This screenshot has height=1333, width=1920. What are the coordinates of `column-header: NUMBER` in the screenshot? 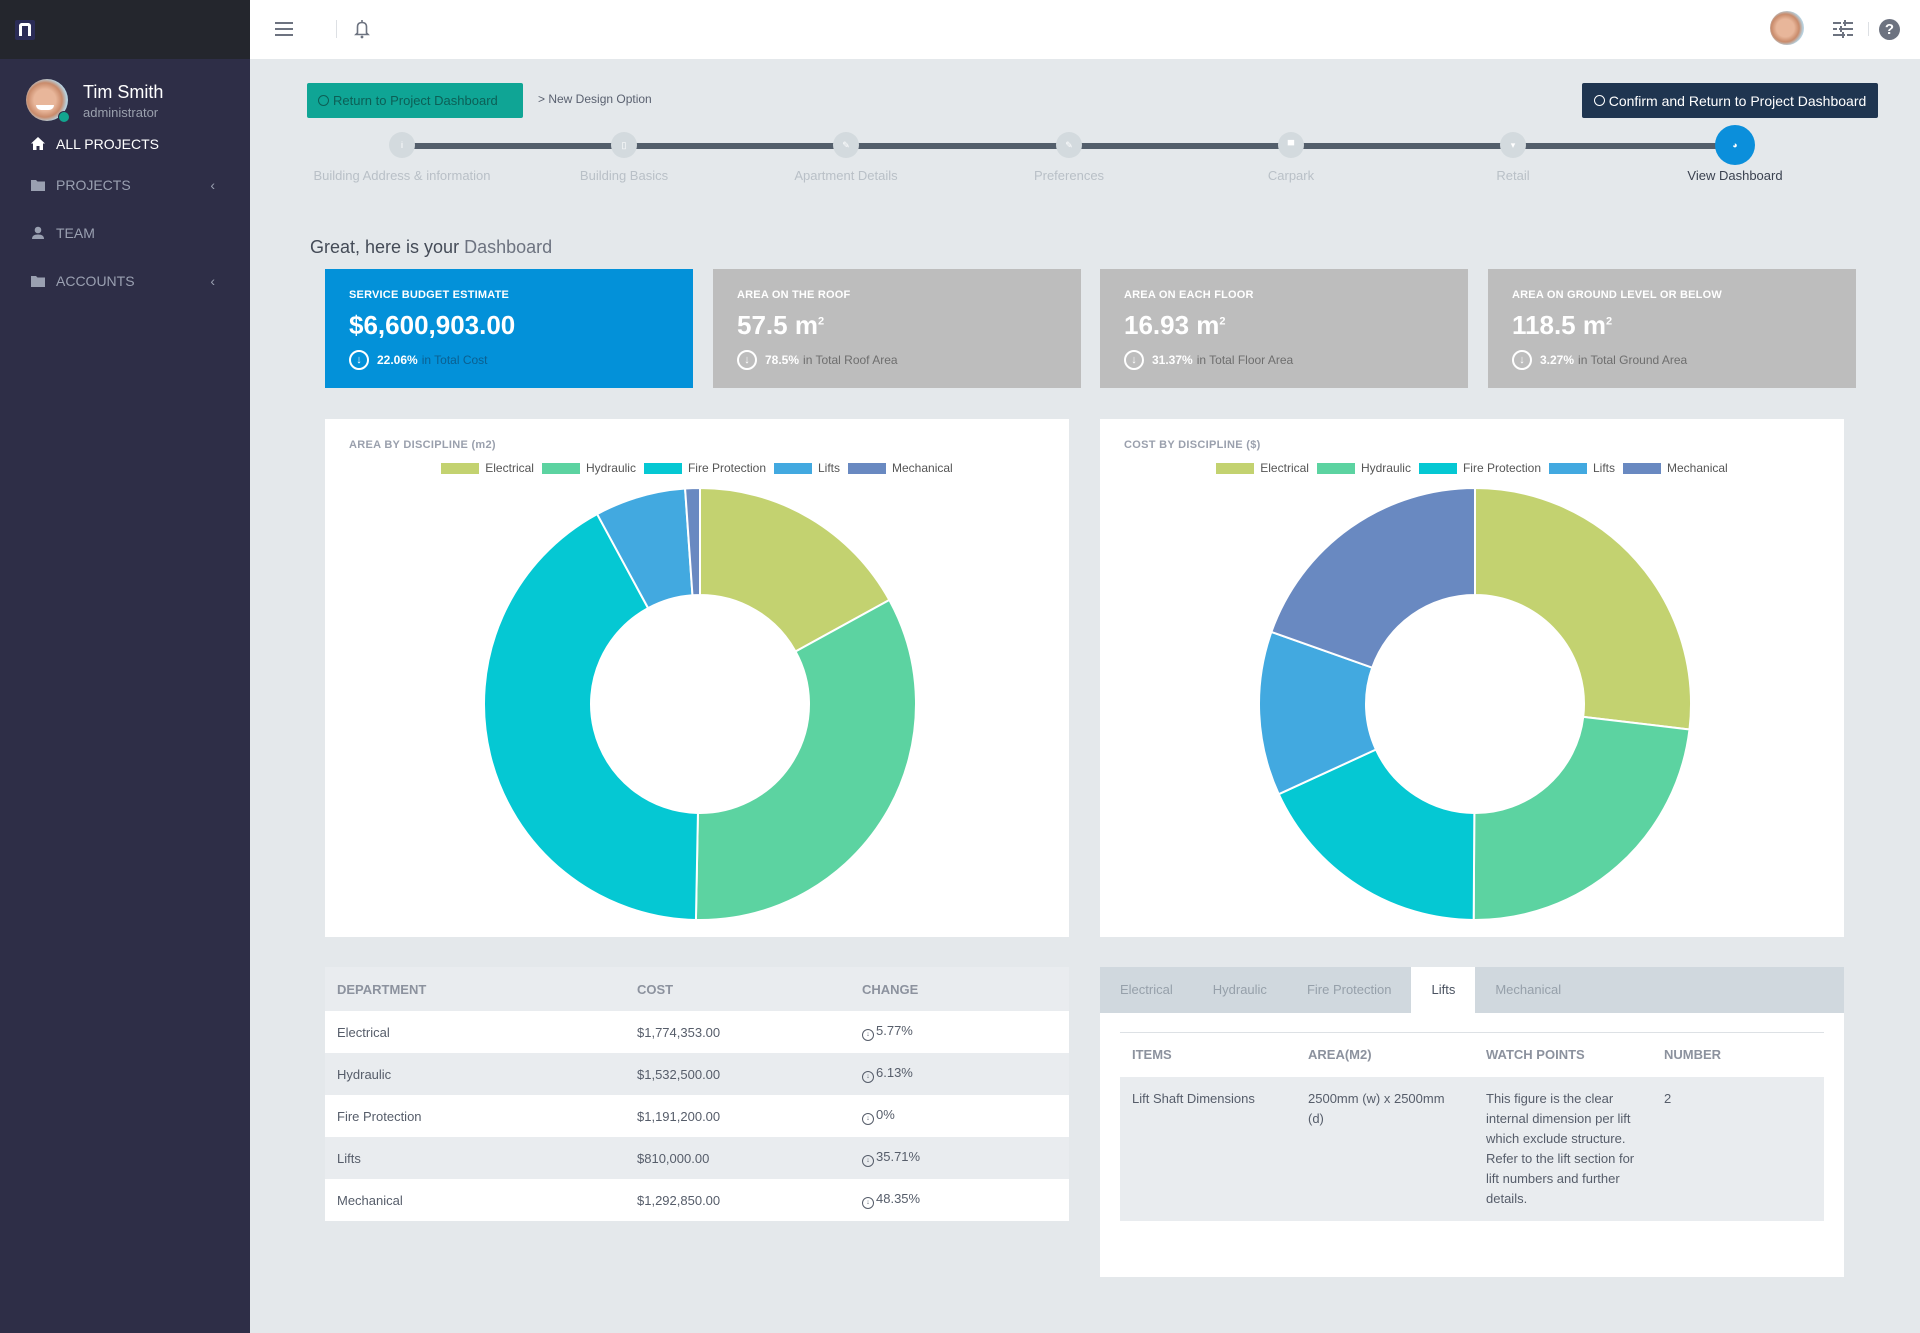 It's located at (1693, 1055).